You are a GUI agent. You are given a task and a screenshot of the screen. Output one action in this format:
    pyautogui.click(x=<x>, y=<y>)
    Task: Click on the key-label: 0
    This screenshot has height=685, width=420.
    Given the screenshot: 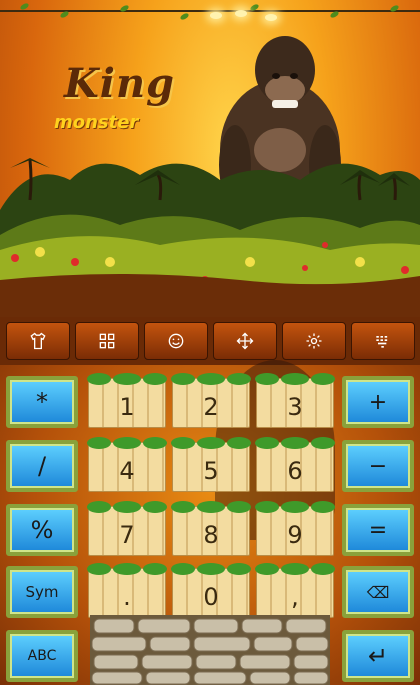 What is the action you would take?
    pyautogui.click(x=211, y=597)
    